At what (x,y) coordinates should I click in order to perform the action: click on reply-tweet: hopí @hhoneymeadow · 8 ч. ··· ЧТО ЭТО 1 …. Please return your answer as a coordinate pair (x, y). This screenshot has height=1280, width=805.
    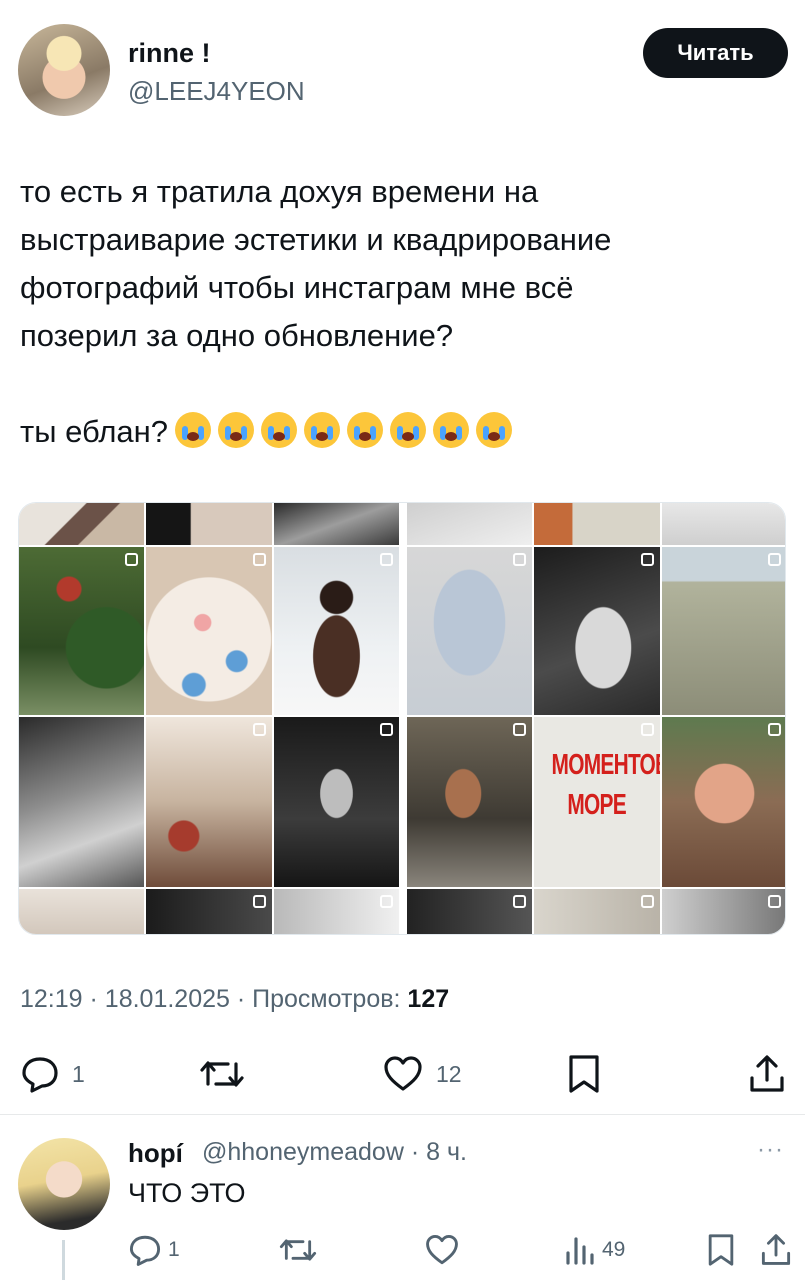
    Looking at the image, I should click on (404, 1207).